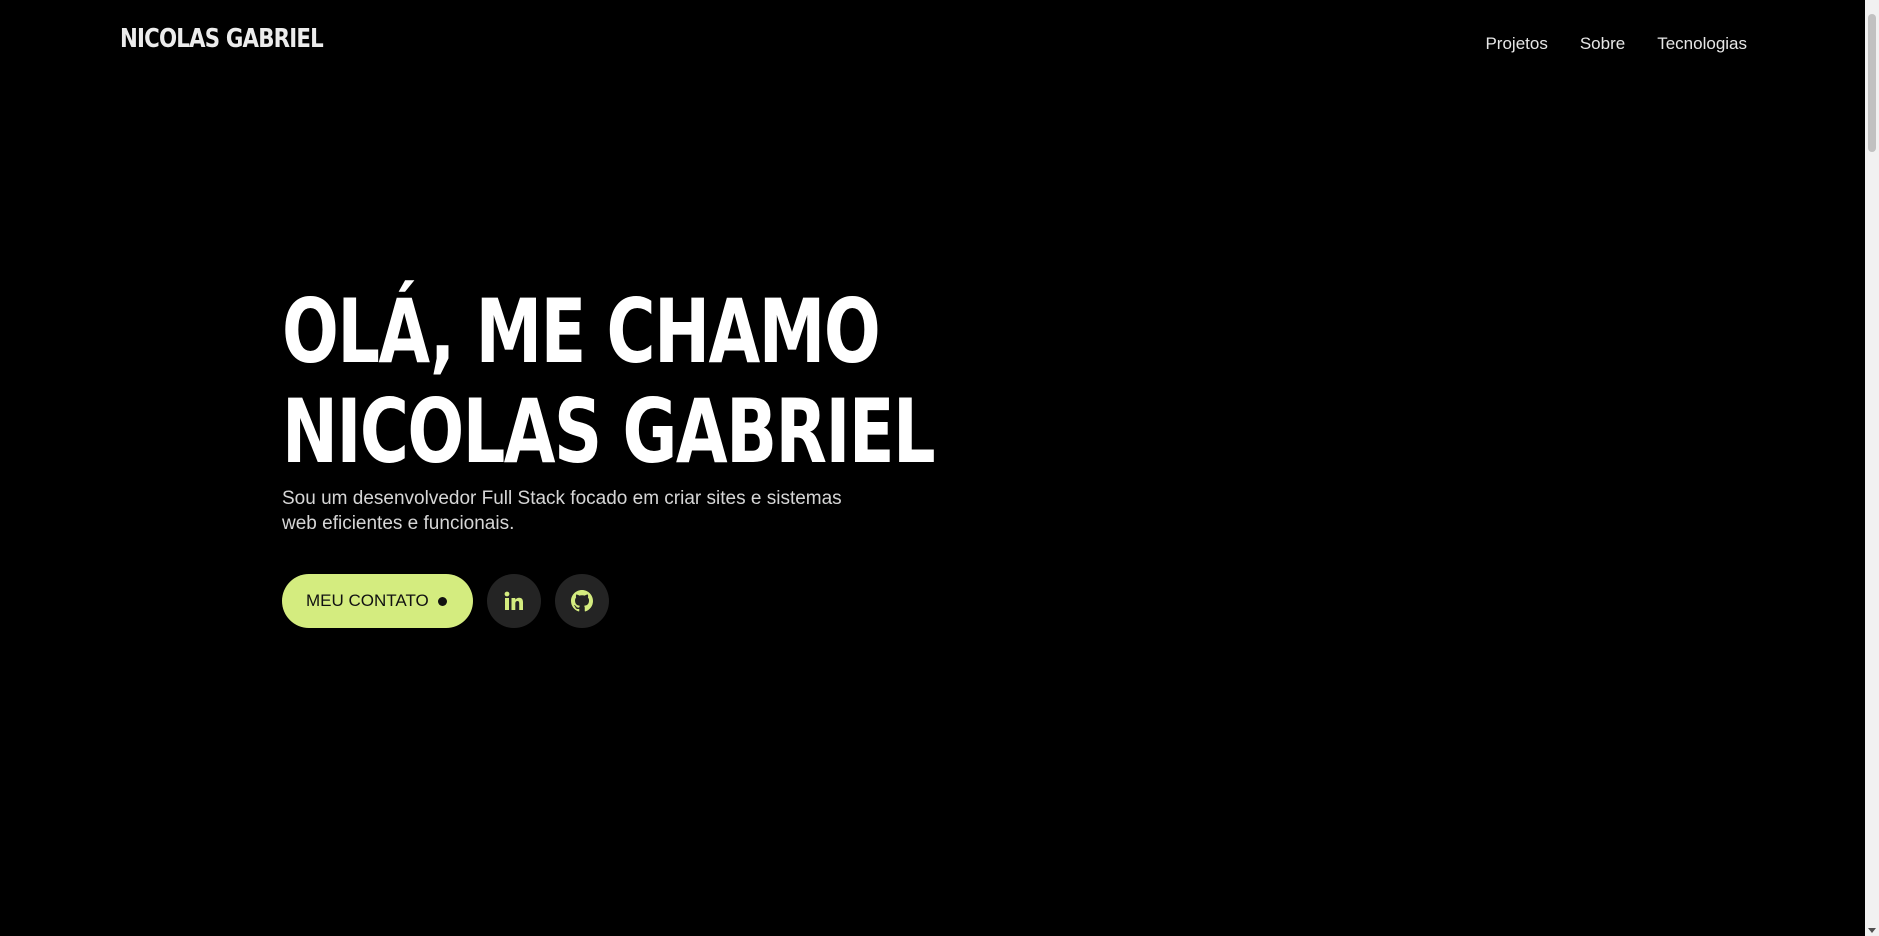  I want to click on scroll-down-arrow-icon, so click(1872, 930).